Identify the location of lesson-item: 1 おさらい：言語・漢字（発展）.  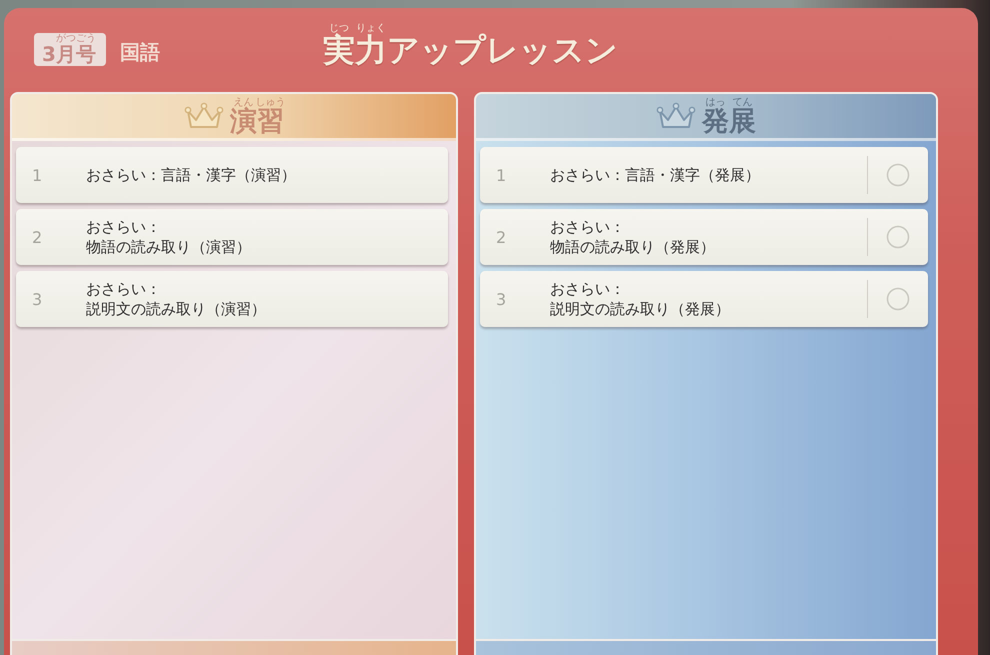
(704, 175).